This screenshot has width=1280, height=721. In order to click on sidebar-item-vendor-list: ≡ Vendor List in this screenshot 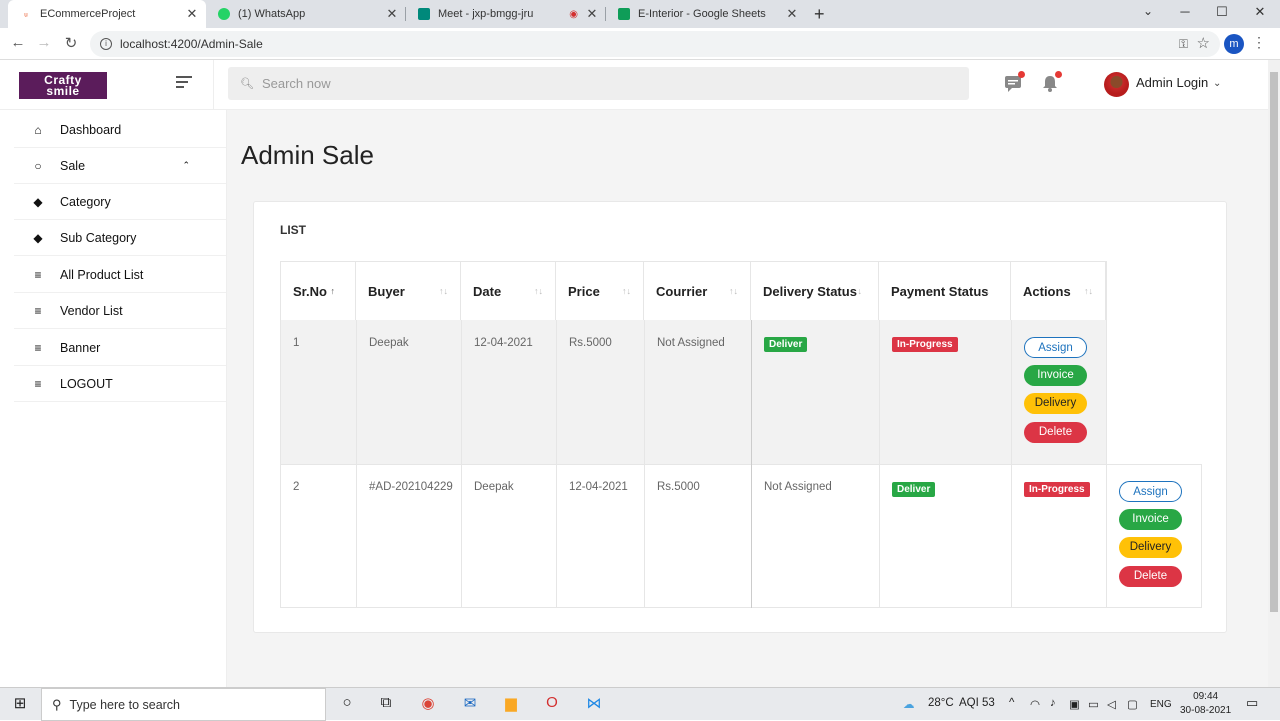, I will do `click(120, 311)`.